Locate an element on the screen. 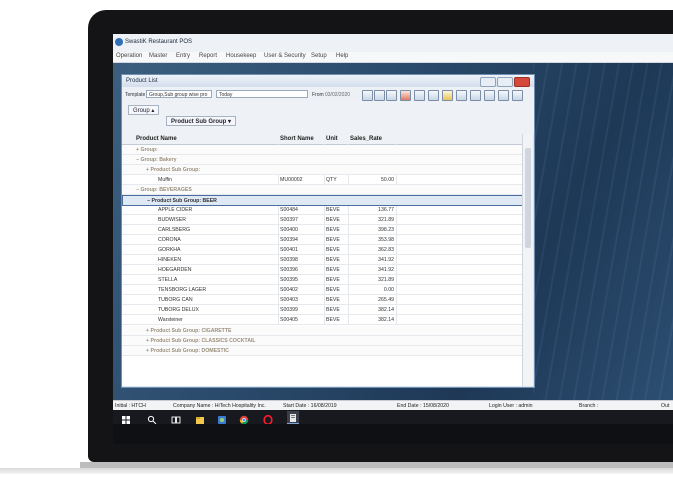 This screenshot has width=673, height=484. group-row: − Group: Bakery is located at coordinates (322, 160).